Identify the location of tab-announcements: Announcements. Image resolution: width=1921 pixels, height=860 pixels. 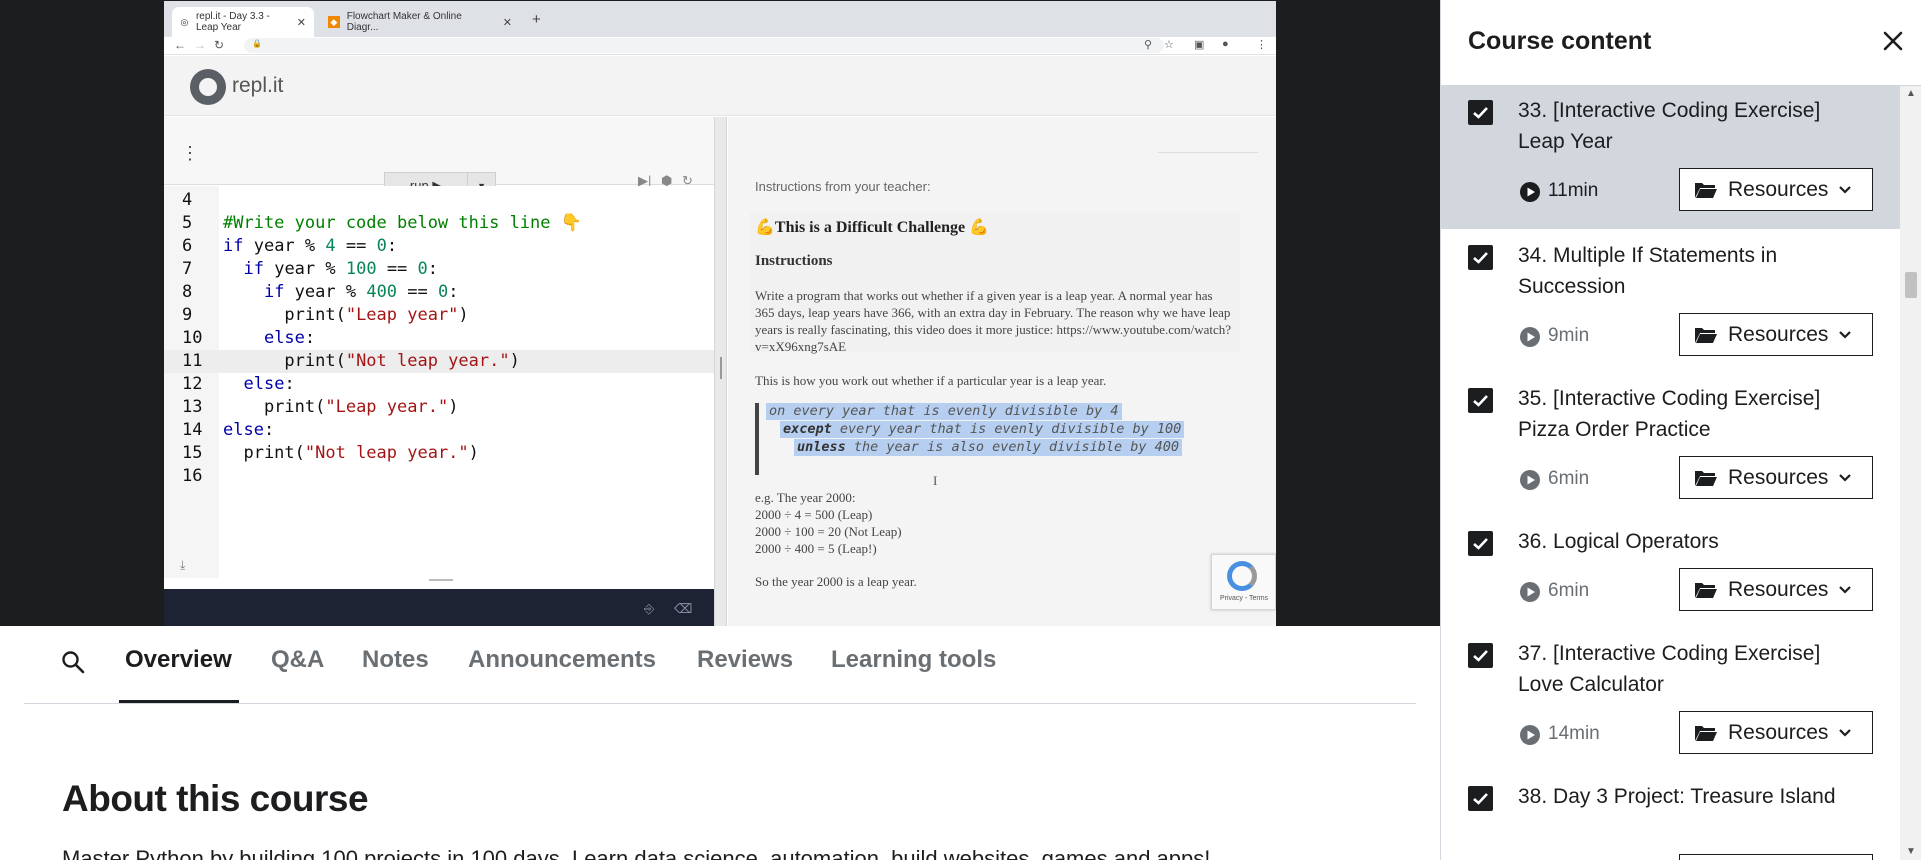
(562, 660).